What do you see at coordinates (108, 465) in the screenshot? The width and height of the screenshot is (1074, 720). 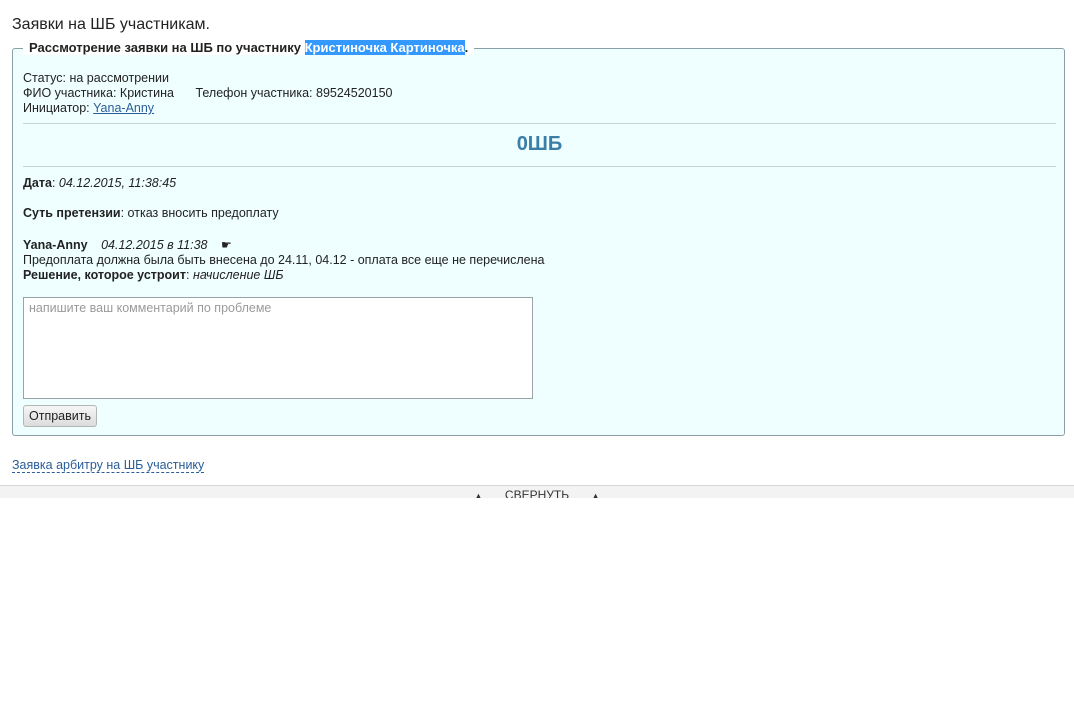 I see `arbiter-request-link: Заявка арбитру на ШБ участнику` at bounding box center [108, 465].